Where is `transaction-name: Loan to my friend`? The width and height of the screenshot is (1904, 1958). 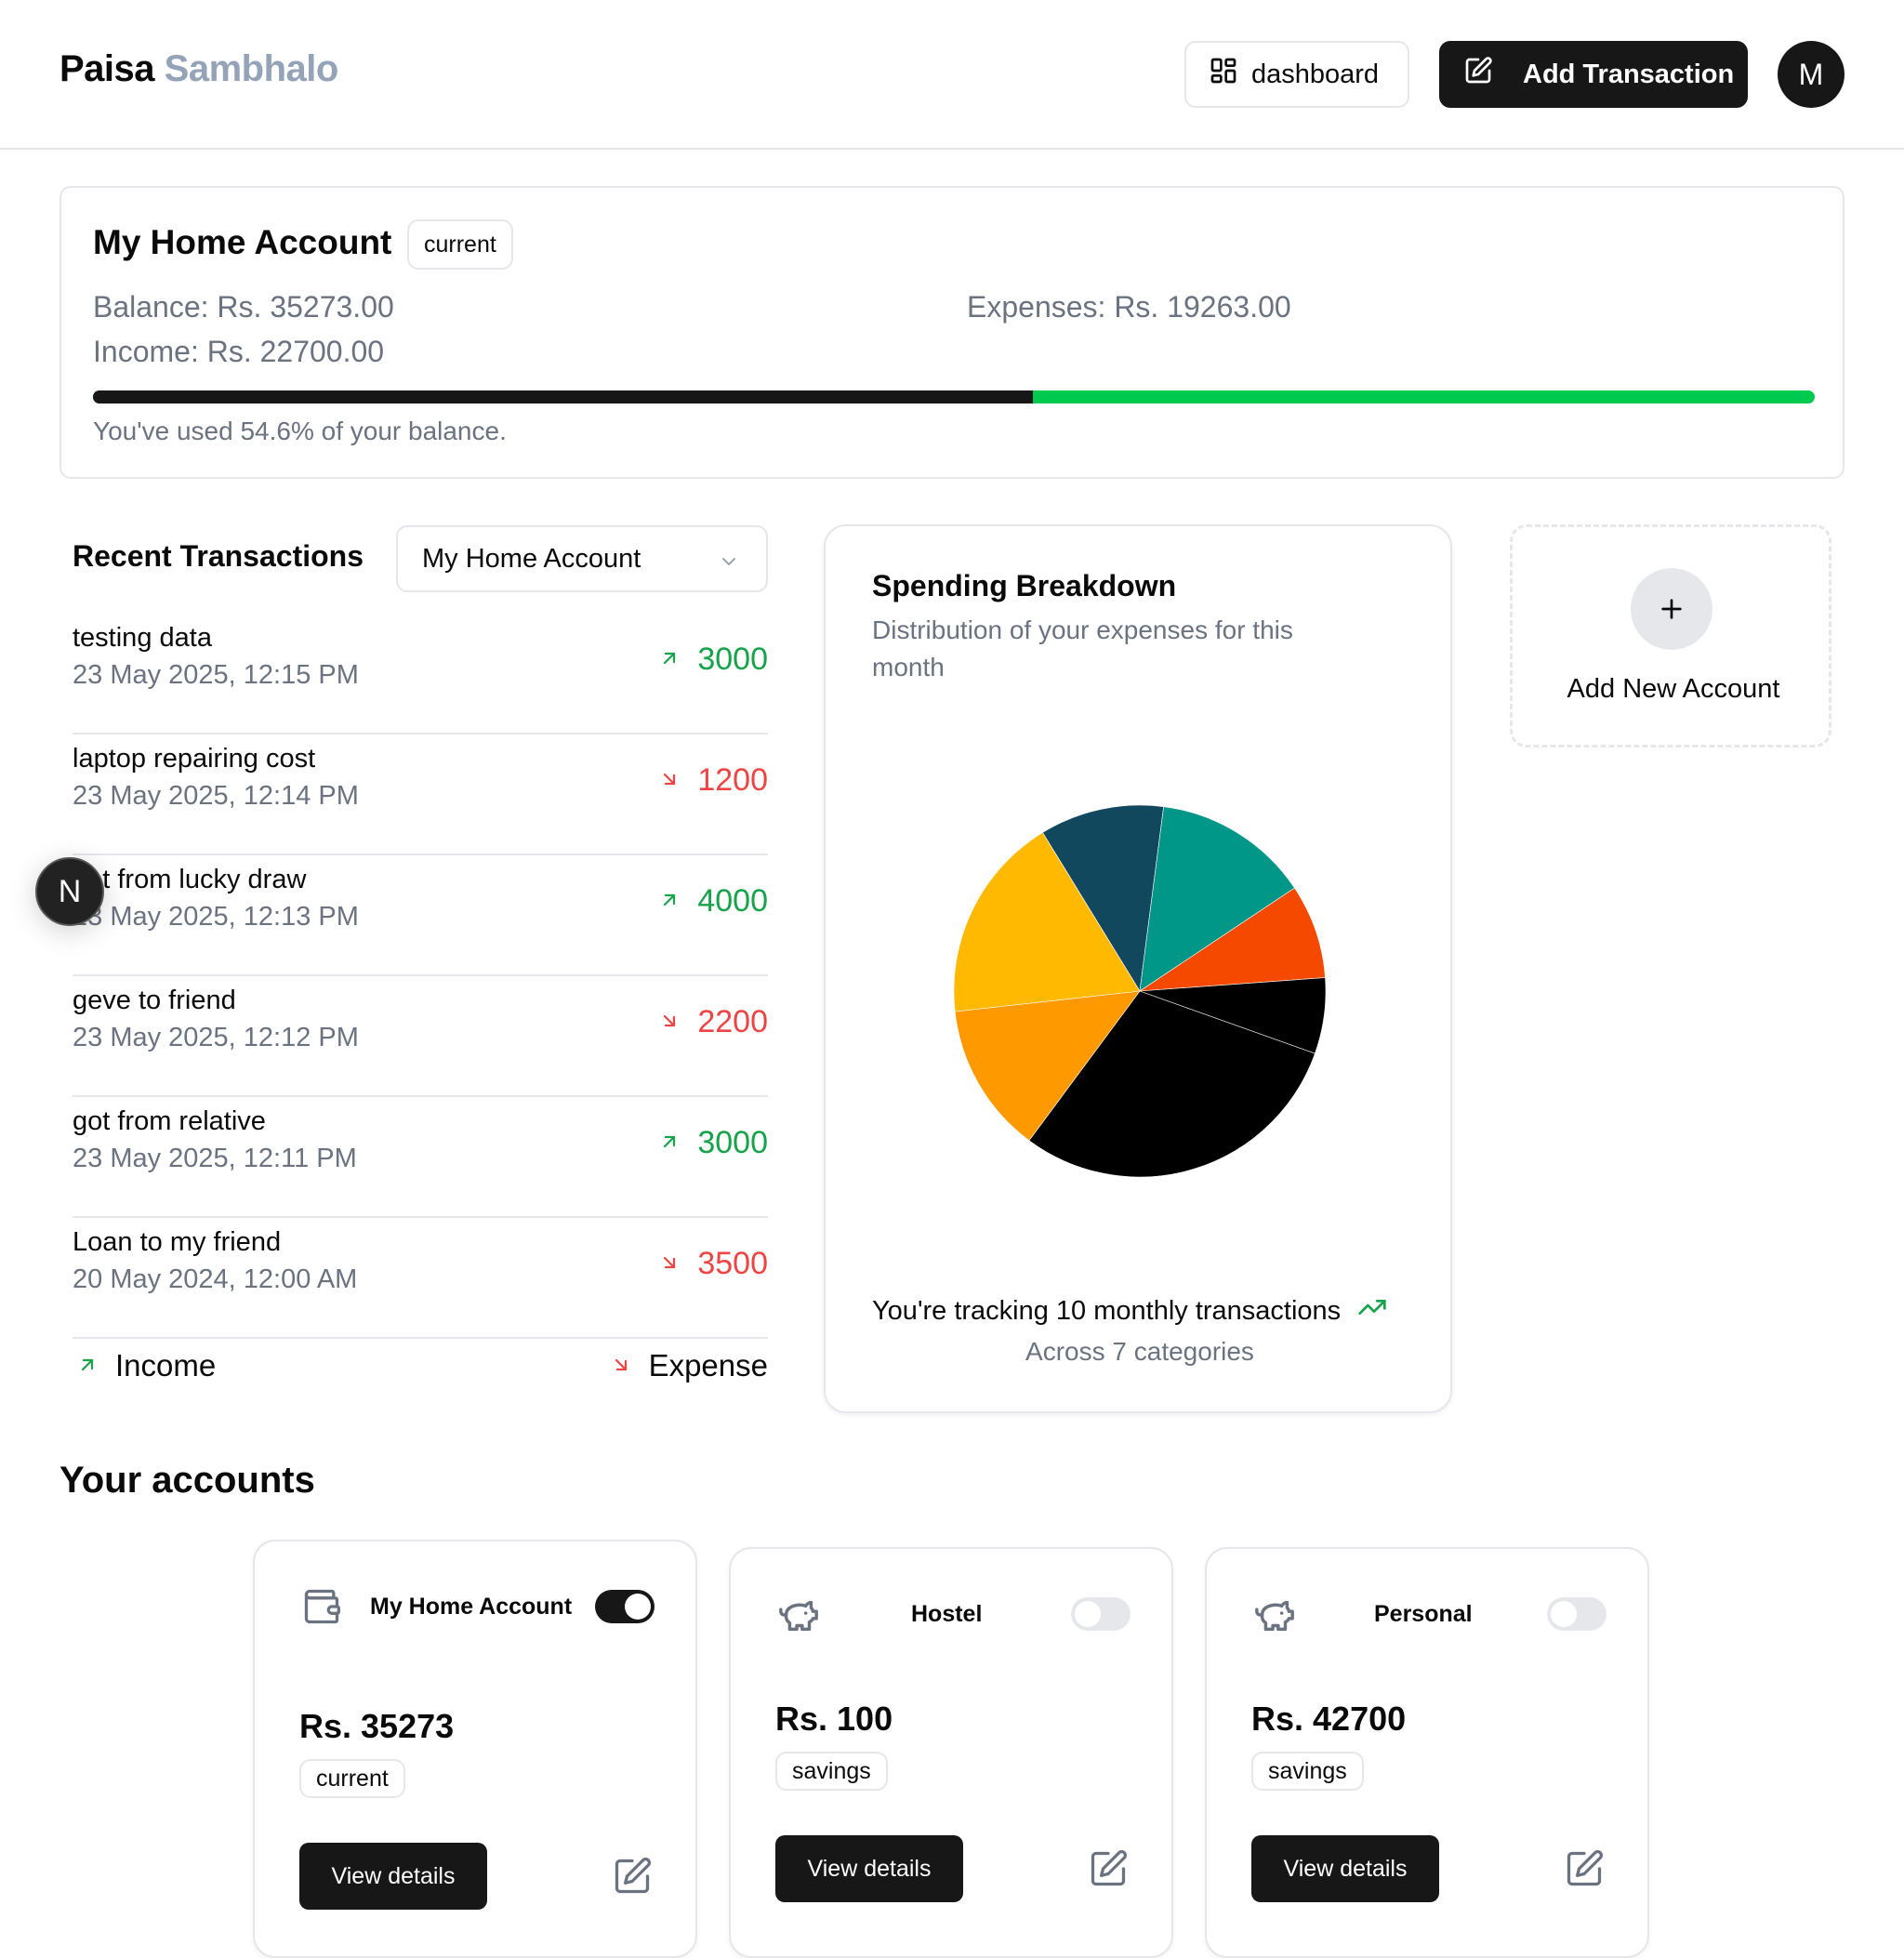 transaction-name: Loan to my friend is located at coordinates (177, 1242).